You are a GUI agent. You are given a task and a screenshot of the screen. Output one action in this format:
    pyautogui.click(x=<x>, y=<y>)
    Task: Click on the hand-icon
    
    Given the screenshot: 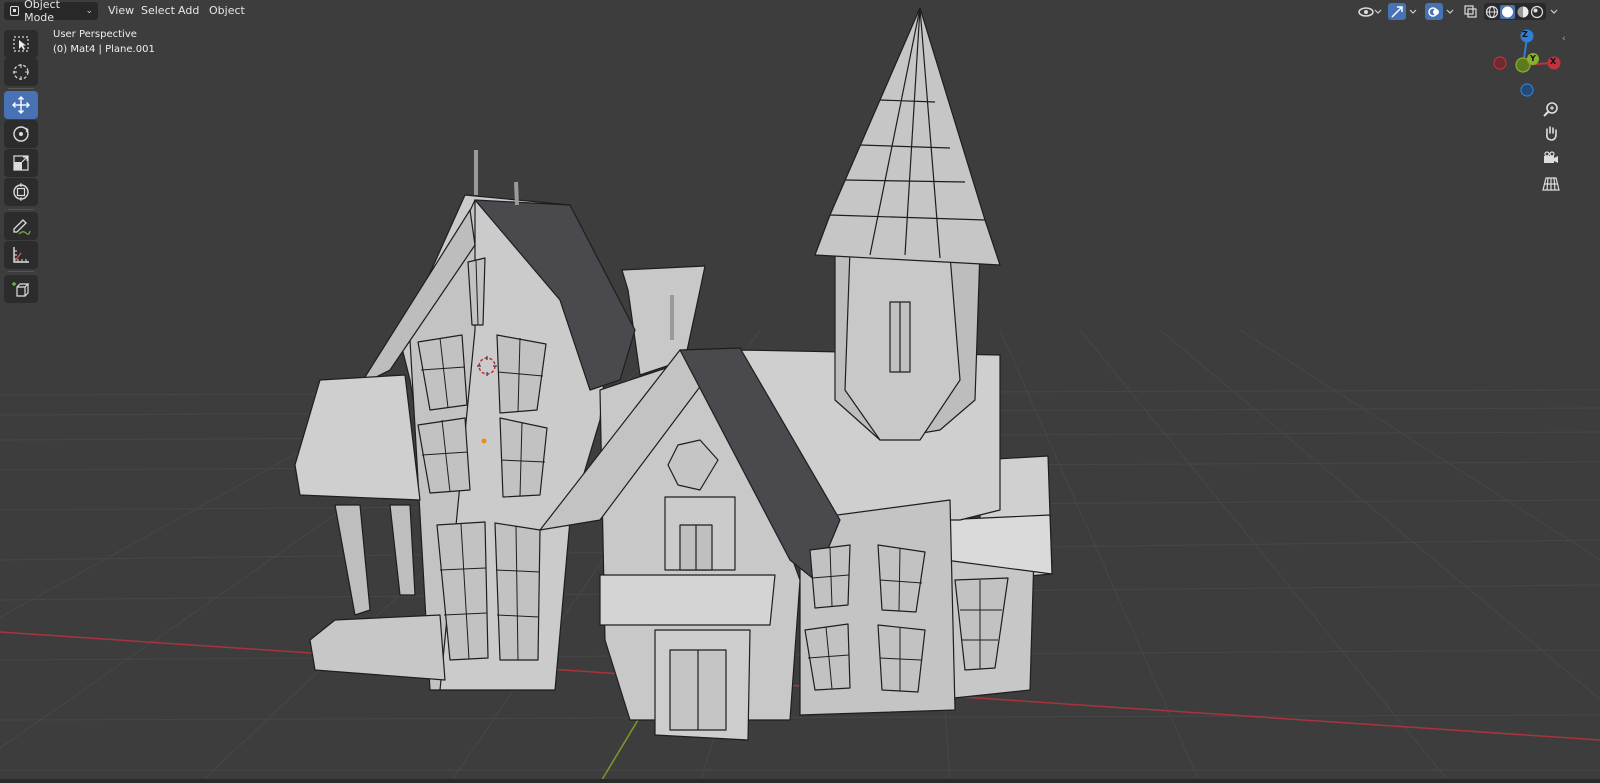 What is the action you would take?
    pyautogui.click(x=1551, y=133)
    